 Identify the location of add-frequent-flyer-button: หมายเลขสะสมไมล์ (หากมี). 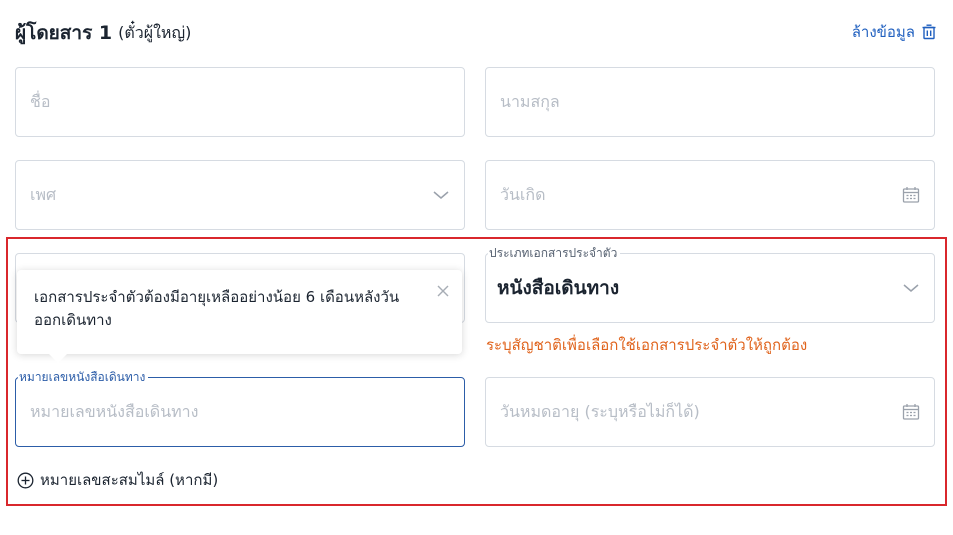
(117, 480).